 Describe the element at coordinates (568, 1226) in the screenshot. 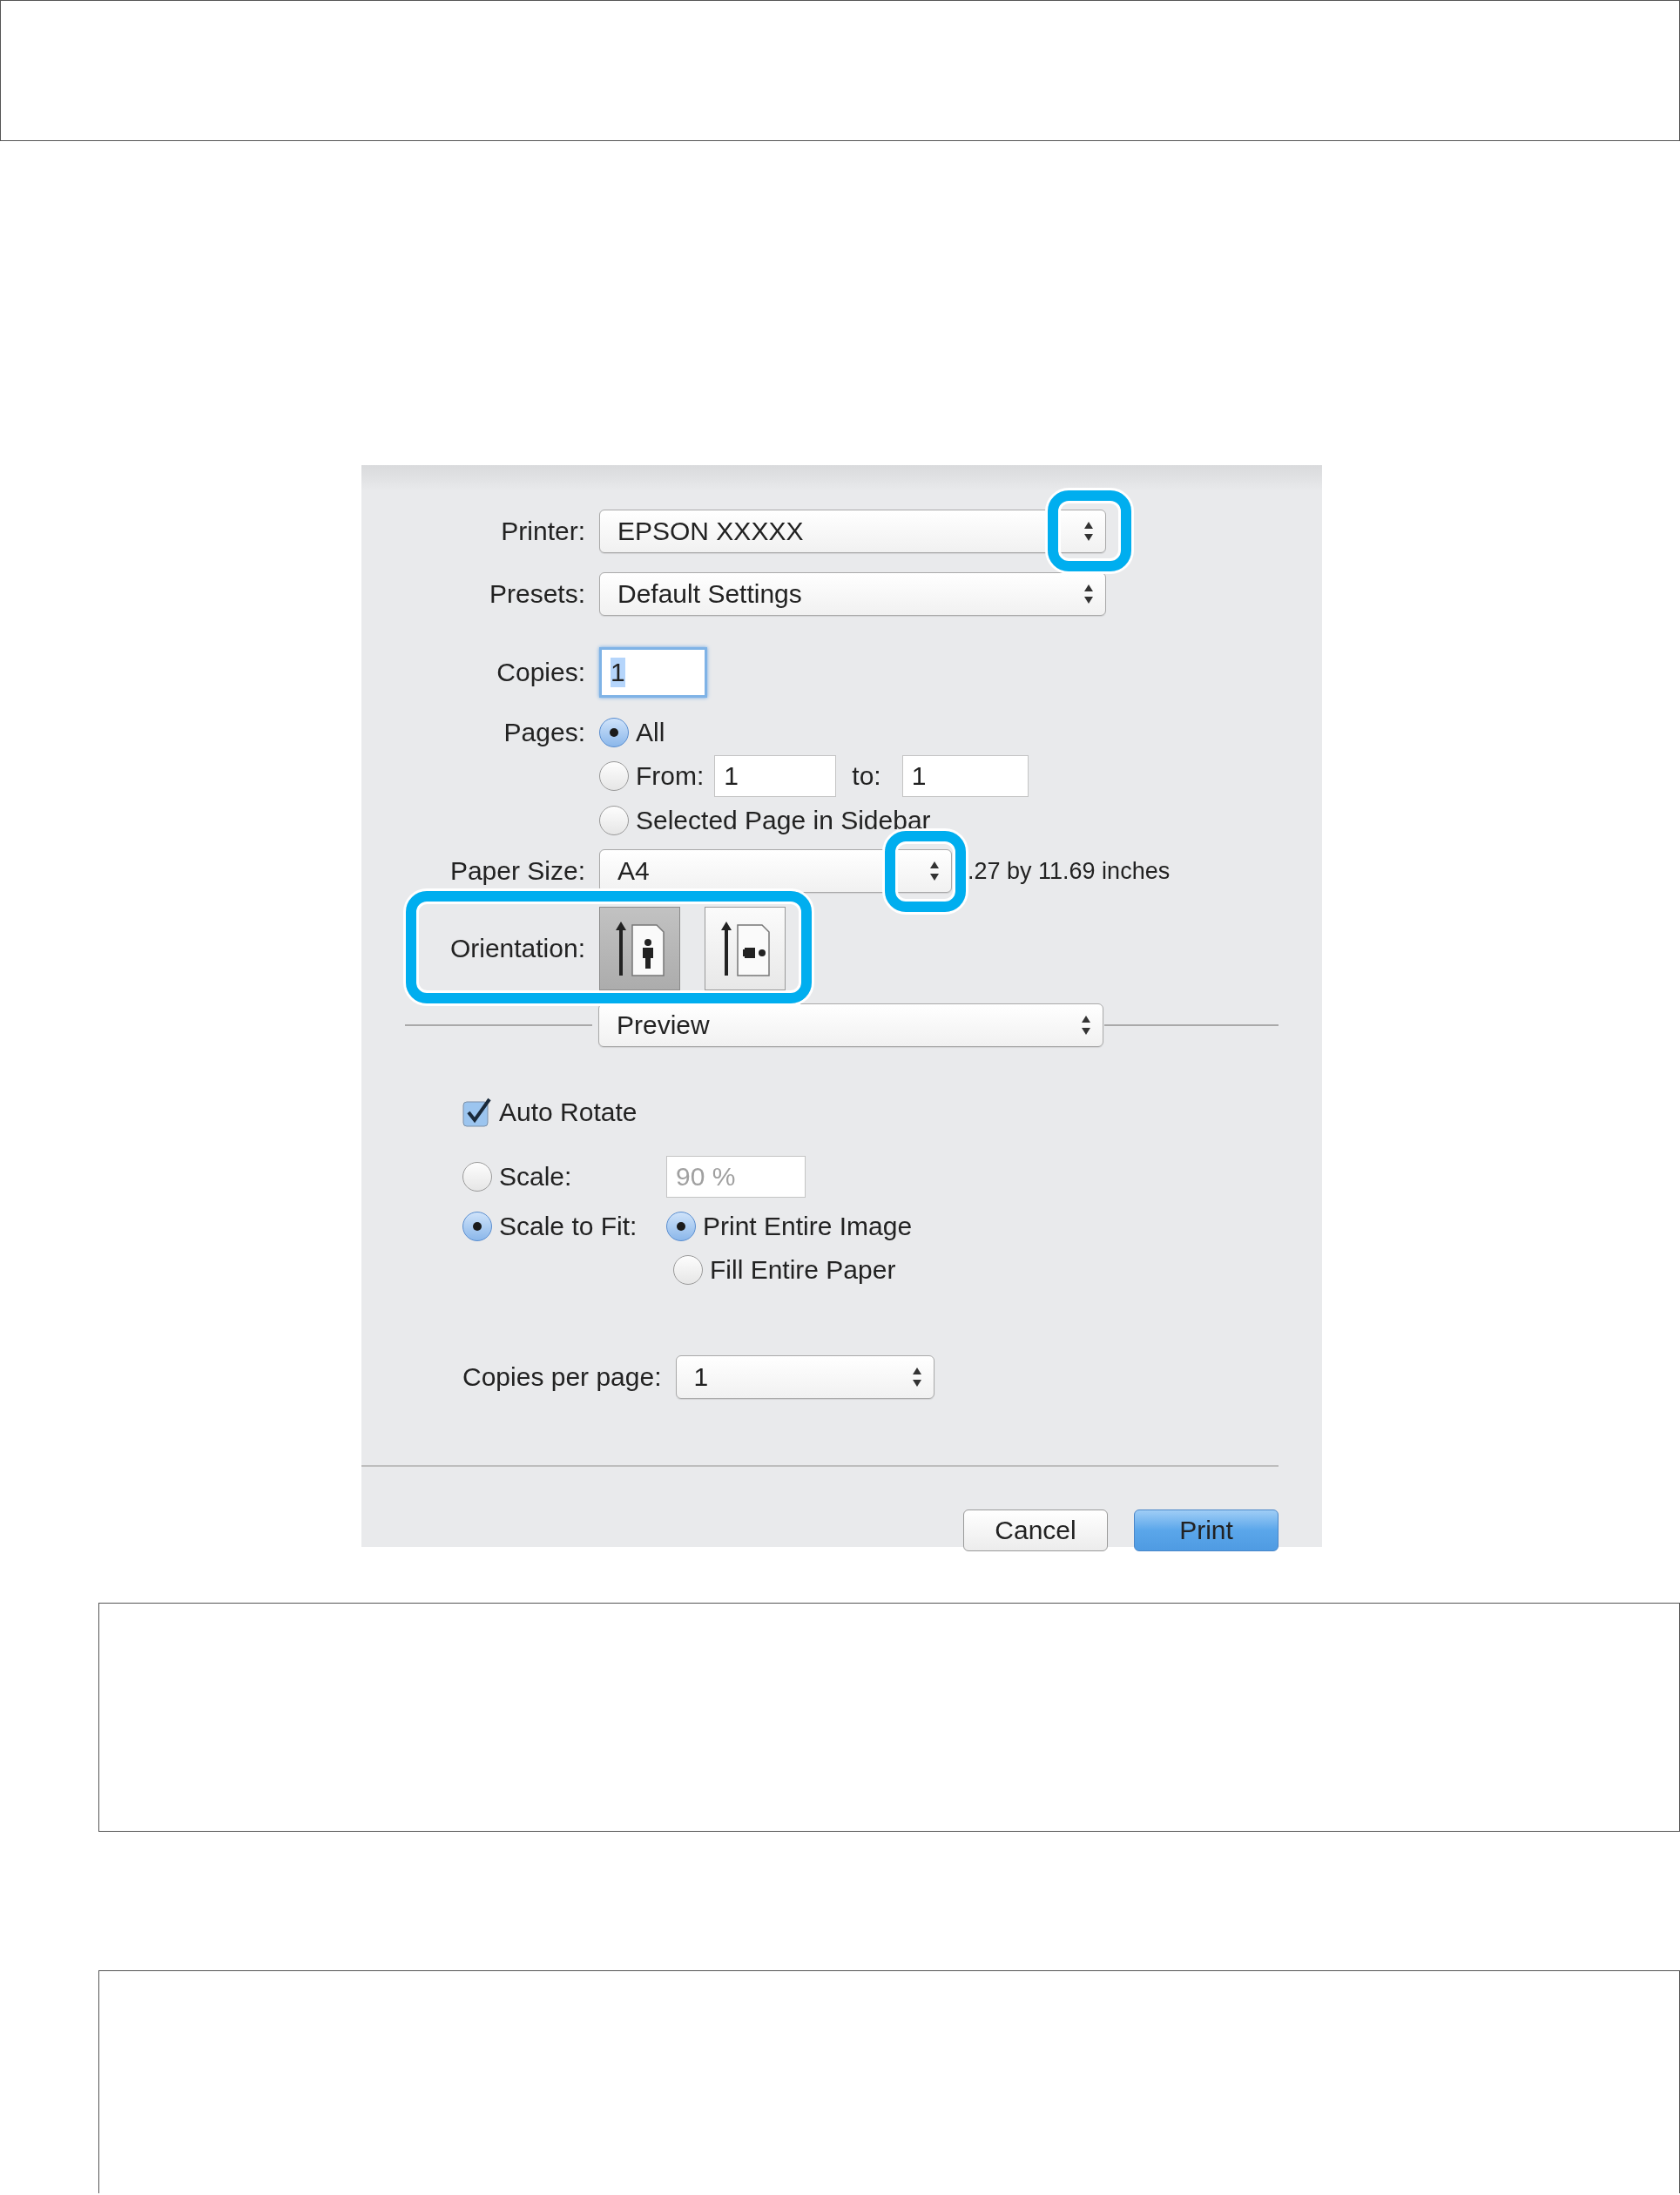

I see `radio-label: Scale to Fit:` at that location.